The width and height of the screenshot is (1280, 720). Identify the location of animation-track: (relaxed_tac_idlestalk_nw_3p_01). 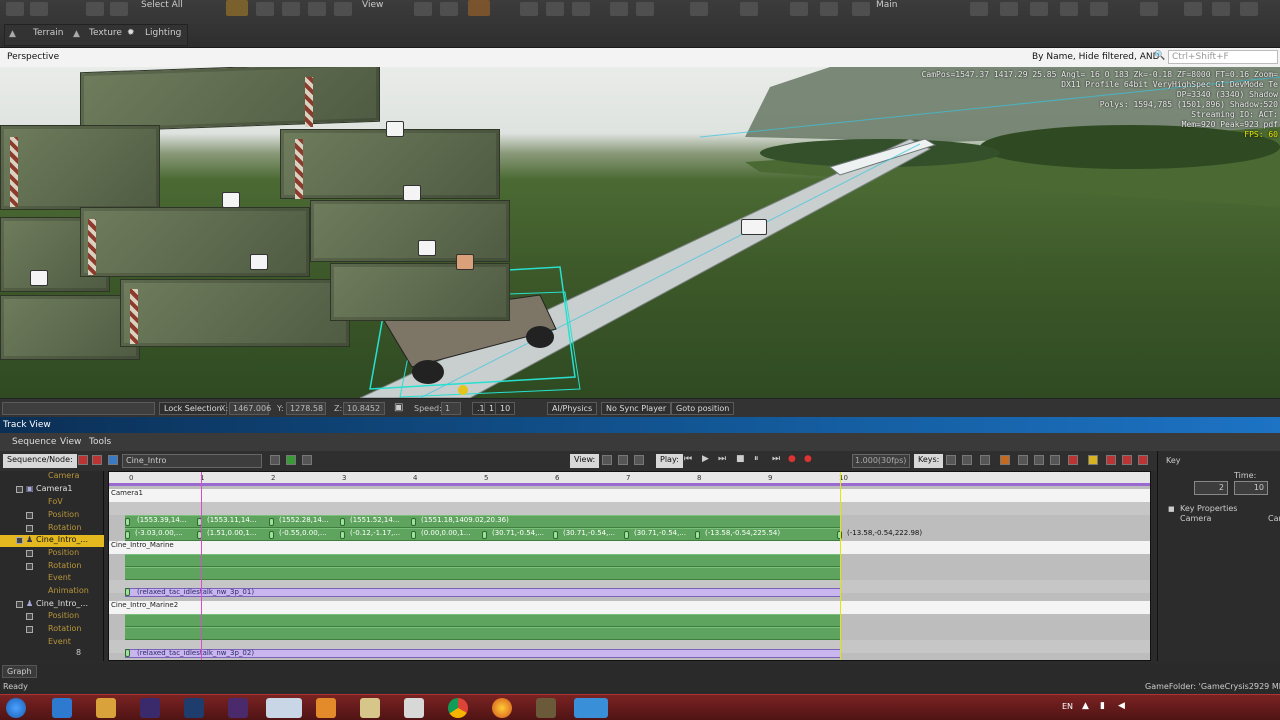
(629, 594).